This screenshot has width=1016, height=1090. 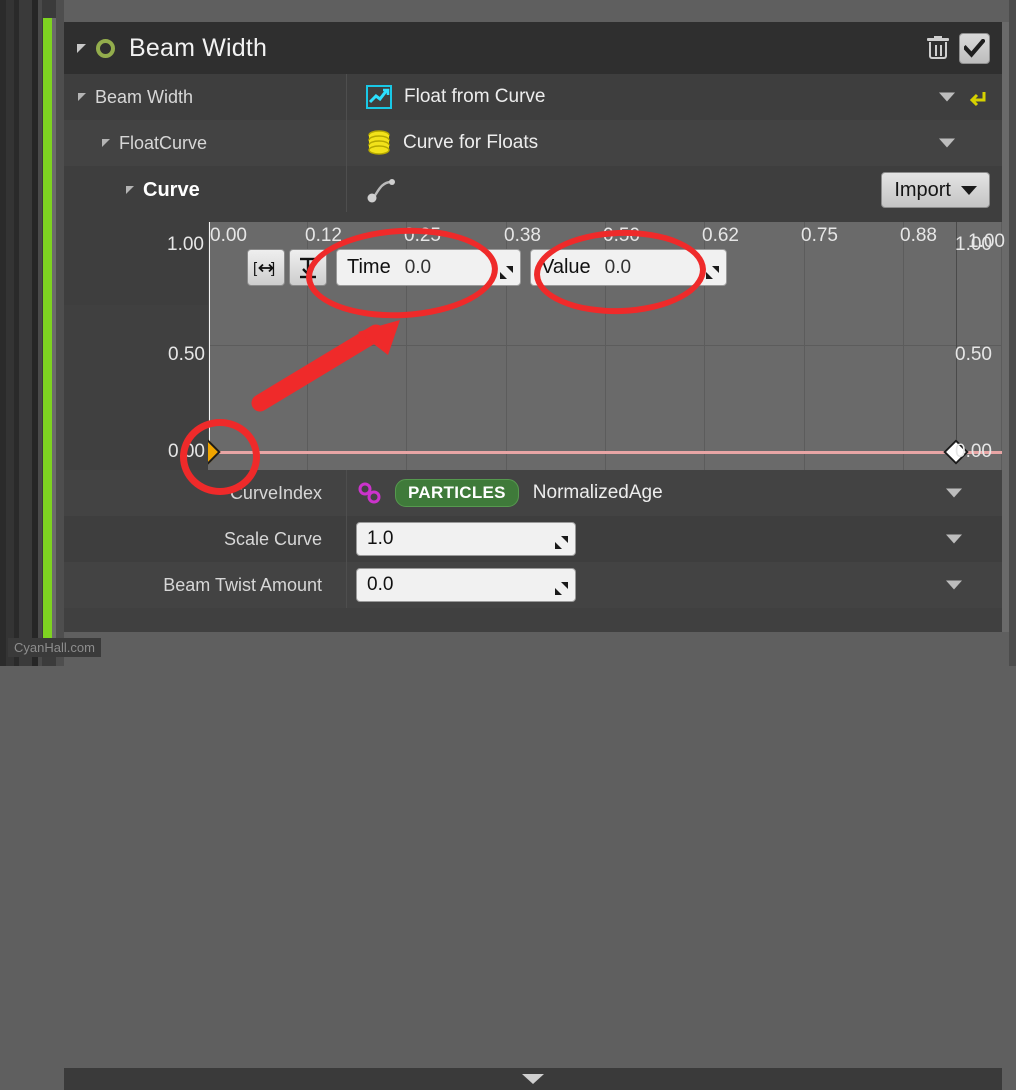 What do you see at coordinates (938, 39) in the screenshot?
I see `trash-lid` at bounding box center [938, 39].